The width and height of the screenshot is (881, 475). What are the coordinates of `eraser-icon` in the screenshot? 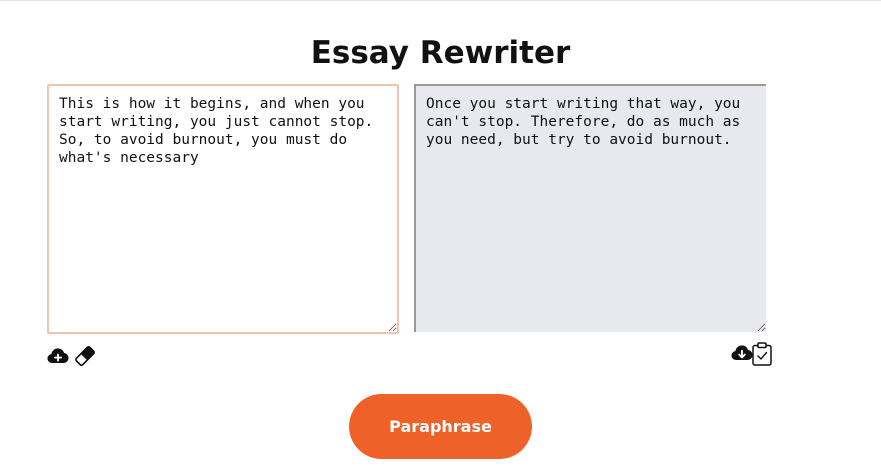 It's located at (85, 356).